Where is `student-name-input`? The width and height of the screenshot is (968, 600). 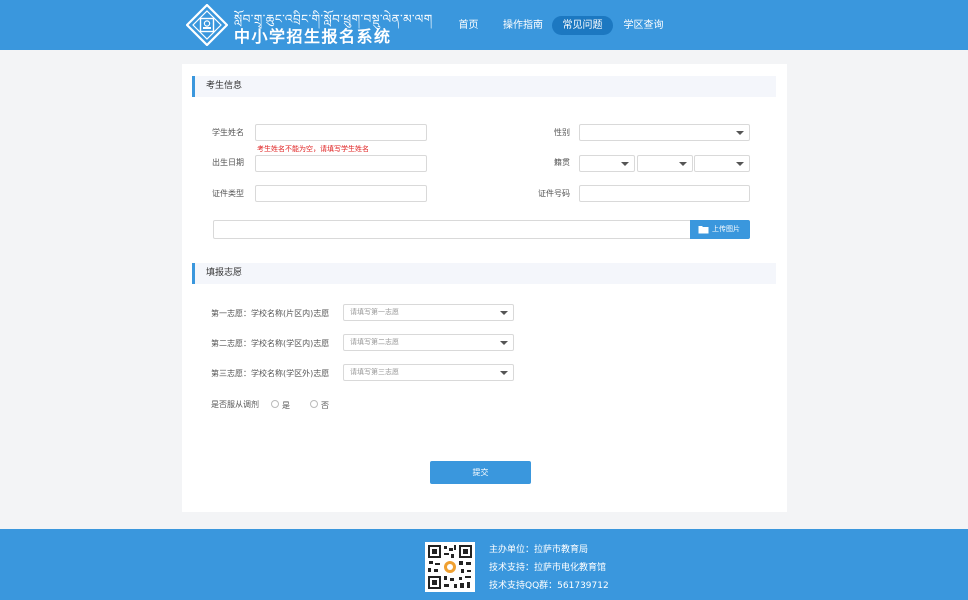
student-name-input is located at coordinates (341, 132).